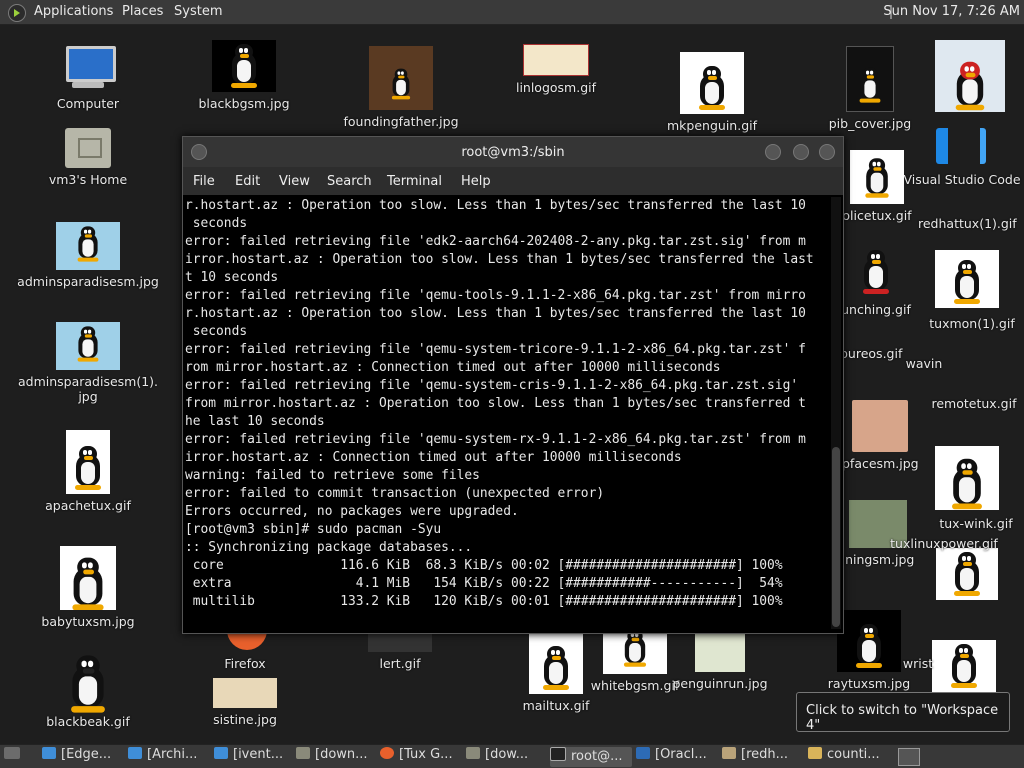  I want to click on desktop-icon-tux-wink-label: tux-wink.gif, so click(976, 523).